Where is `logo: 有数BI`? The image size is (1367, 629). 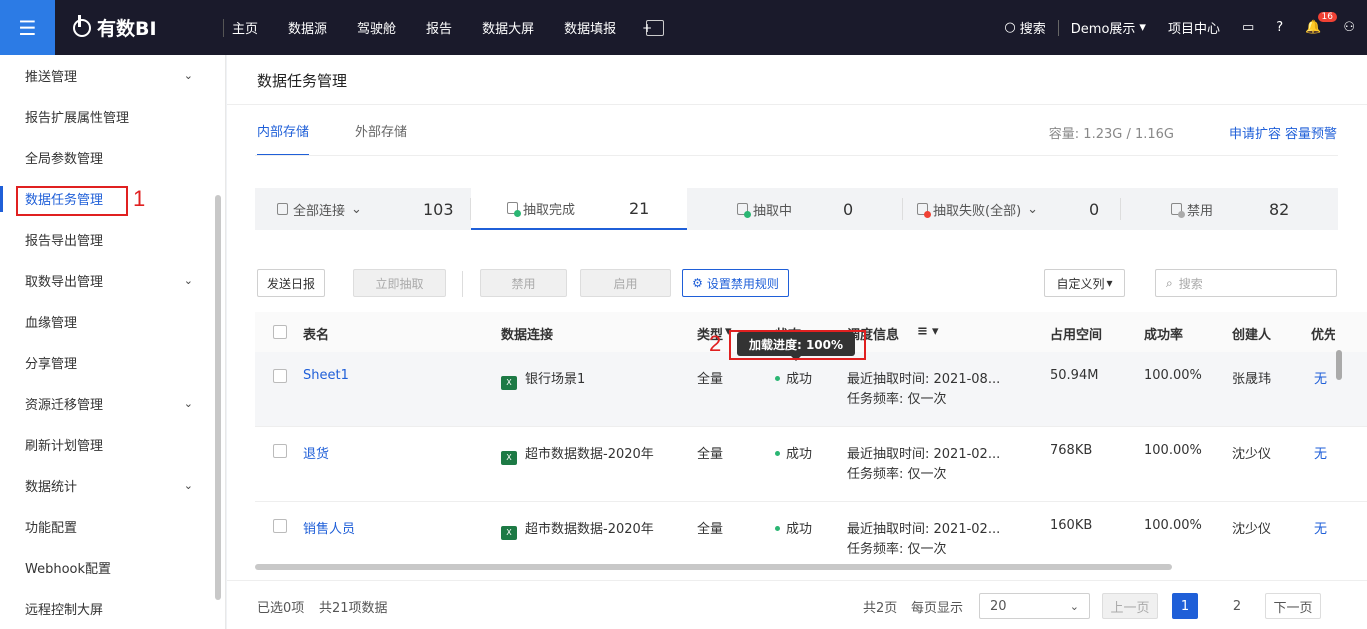 logo: 有数BI is located at coordinates (148, 27).